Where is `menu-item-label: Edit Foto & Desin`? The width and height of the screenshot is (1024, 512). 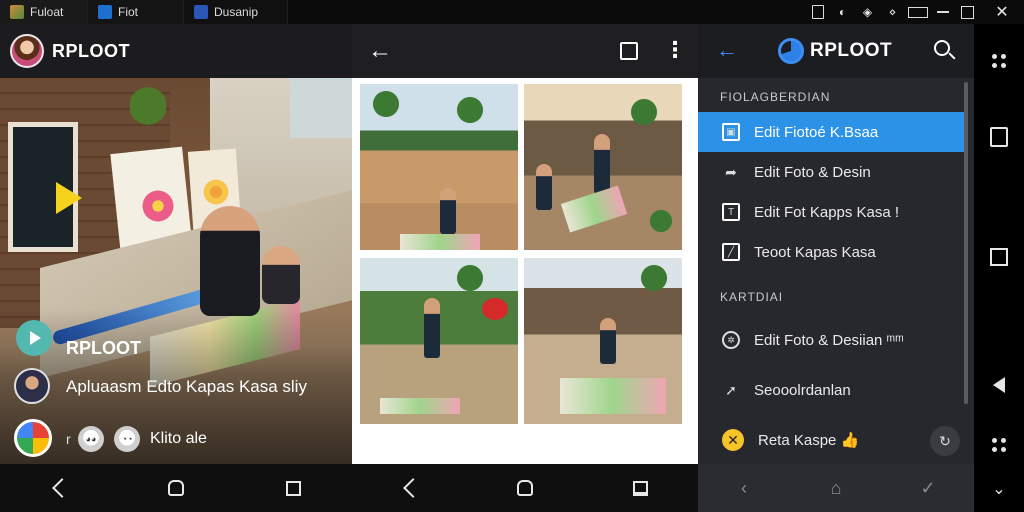 menu-item-label: Edit Foto & Desin is located at coordinates (812, 172).